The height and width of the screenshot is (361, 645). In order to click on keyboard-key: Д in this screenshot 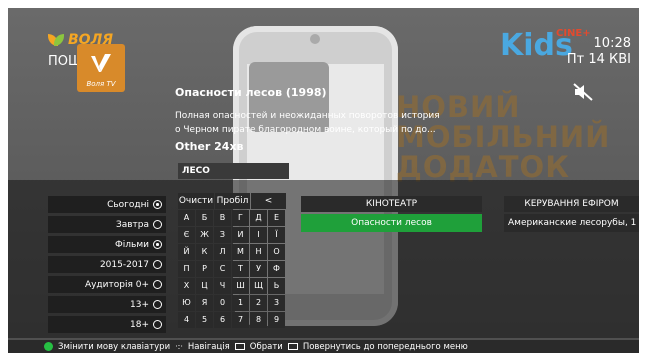, I will do `click(258, 218)`.